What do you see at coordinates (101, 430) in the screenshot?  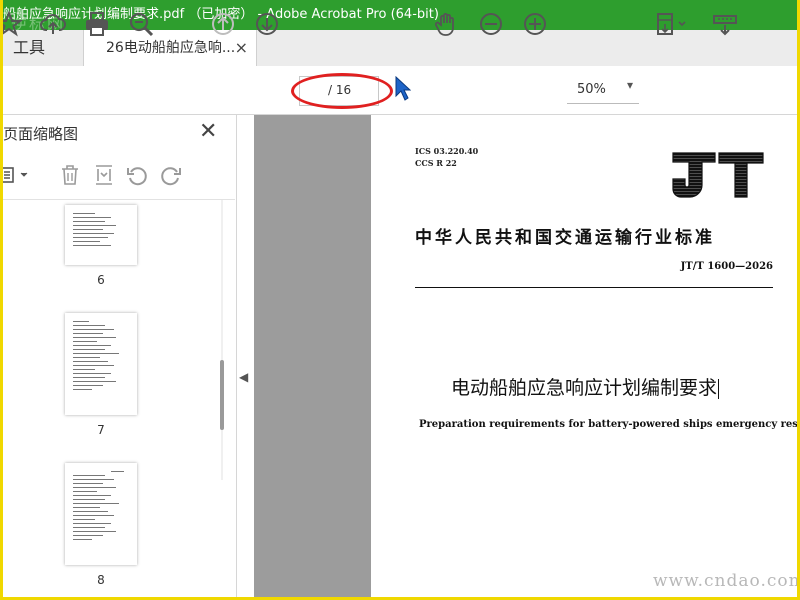 I see `thumbnail-label: 7` at bounding box center [101, 430].